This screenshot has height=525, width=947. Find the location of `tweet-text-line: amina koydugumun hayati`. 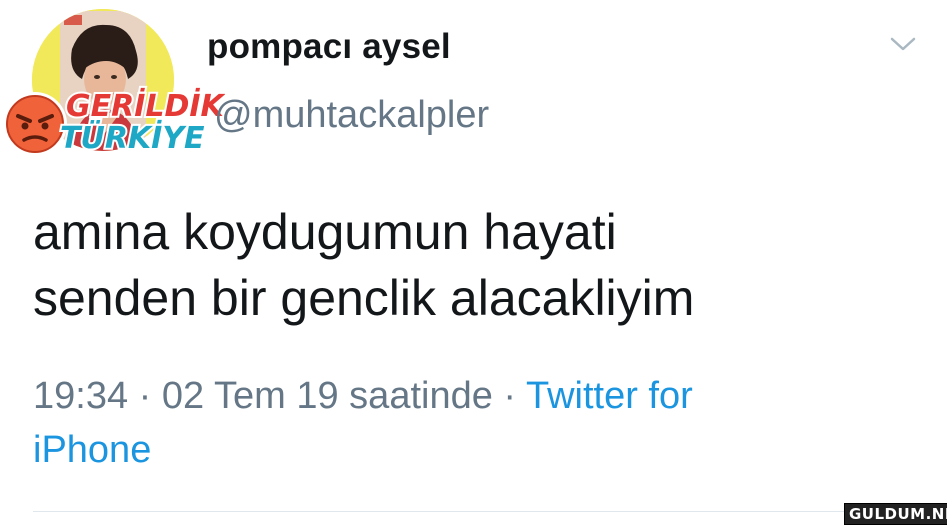

tweet-text-line: amina koydugumun hayati is located at coordinates (325, 232).